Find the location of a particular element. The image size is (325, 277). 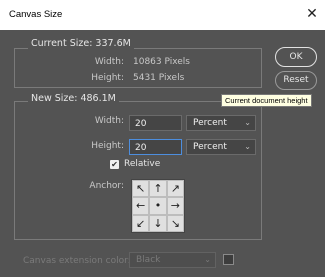

extension-color-value: Black is located at coordinates (148, 260).